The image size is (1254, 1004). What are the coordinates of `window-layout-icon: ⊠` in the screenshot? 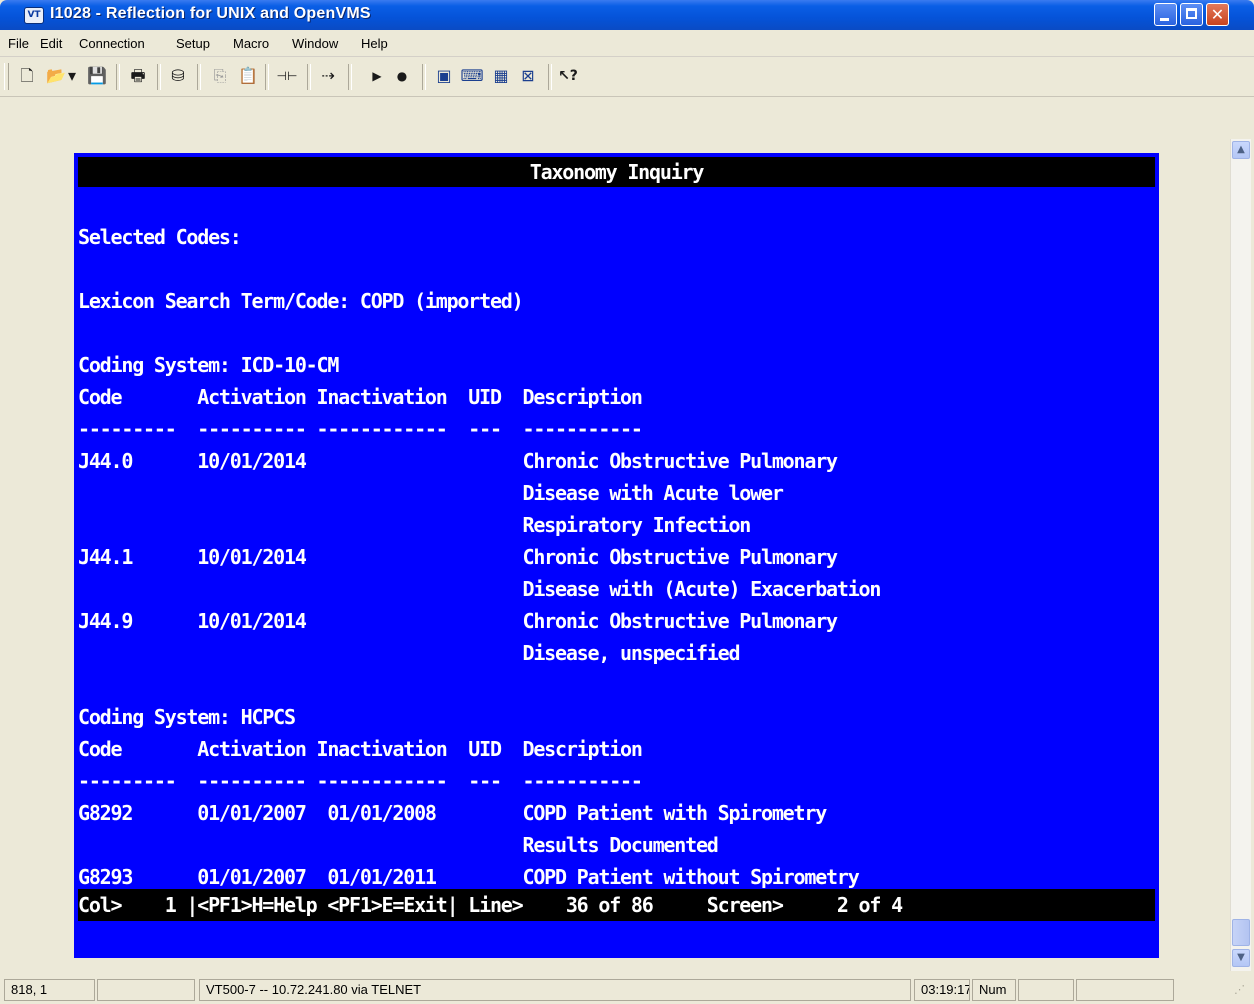 It's located at (528, 76).